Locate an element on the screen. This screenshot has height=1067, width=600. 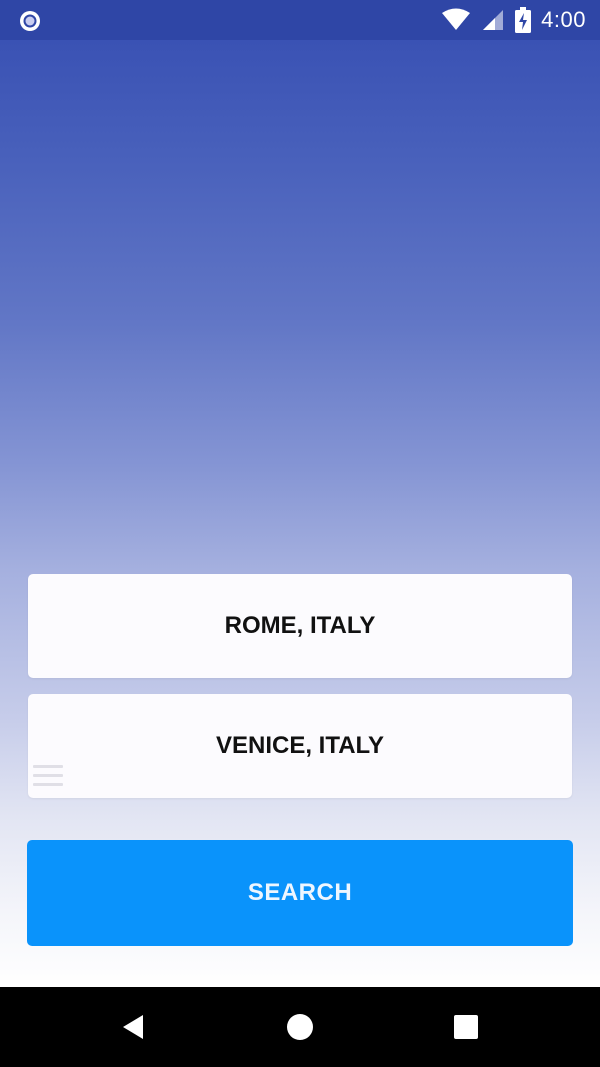
status-icons: 4:00 is located at coordinates (513, 20).